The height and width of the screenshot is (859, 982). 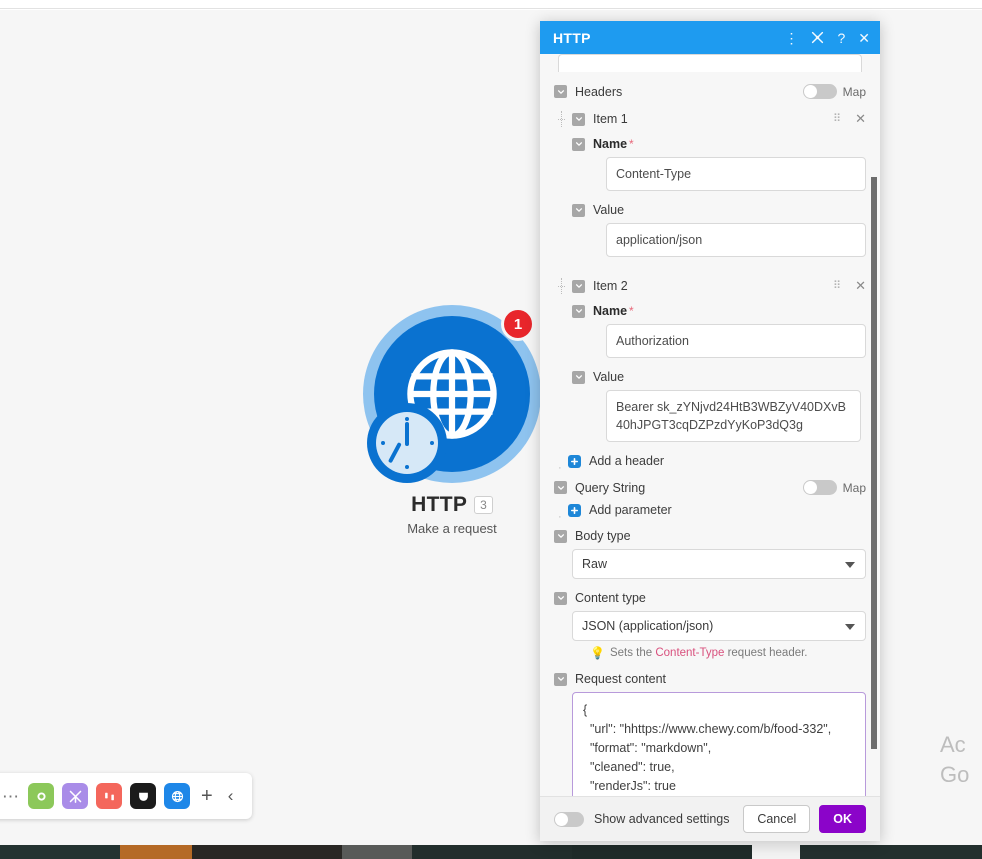 I want to click on hint-code: Content-Type, so click(x=690, y=653).